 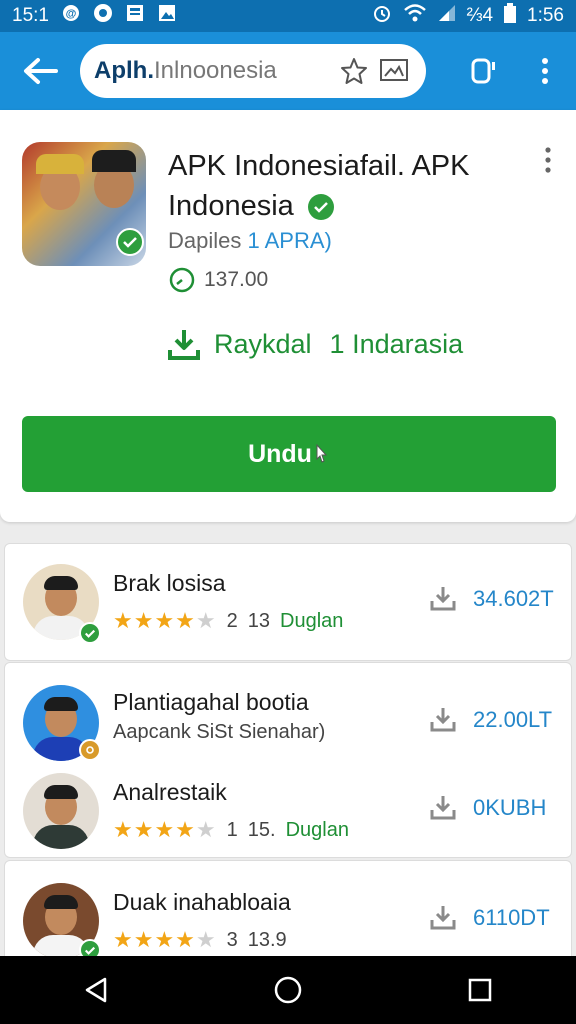 I want to click on triangle-back-icon, so click(x=96, y=990).